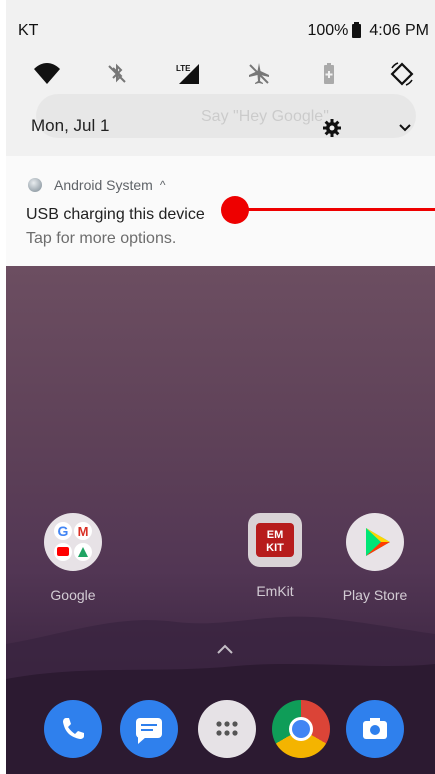 This screenshot has width=435, height=774. I want to click on notification-header: Android System ^, so click(96, 185).